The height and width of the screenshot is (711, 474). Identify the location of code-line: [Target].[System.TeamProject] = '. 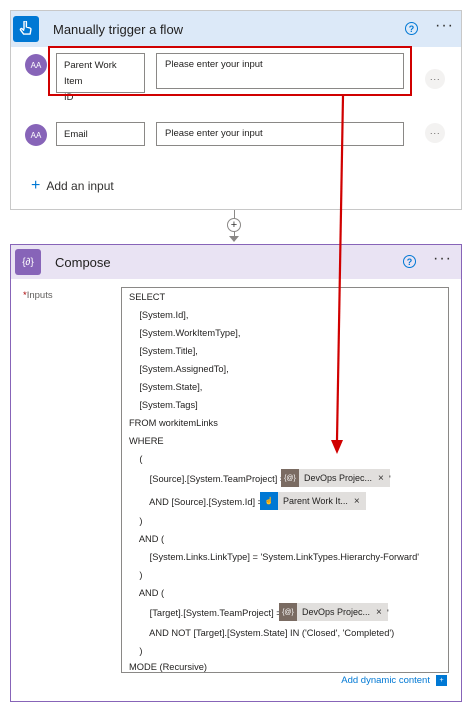
(208, 613).